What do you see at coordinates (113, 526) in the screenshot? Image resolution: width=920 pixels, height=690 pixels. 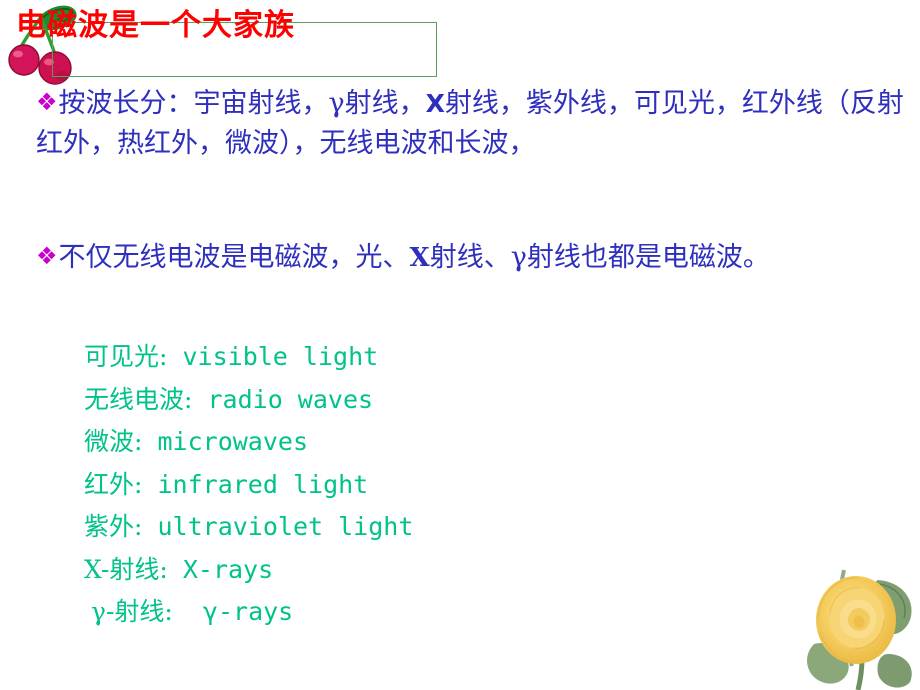 I see `vocab-term-cn: 紫外:` at bounding box center [113, 526].